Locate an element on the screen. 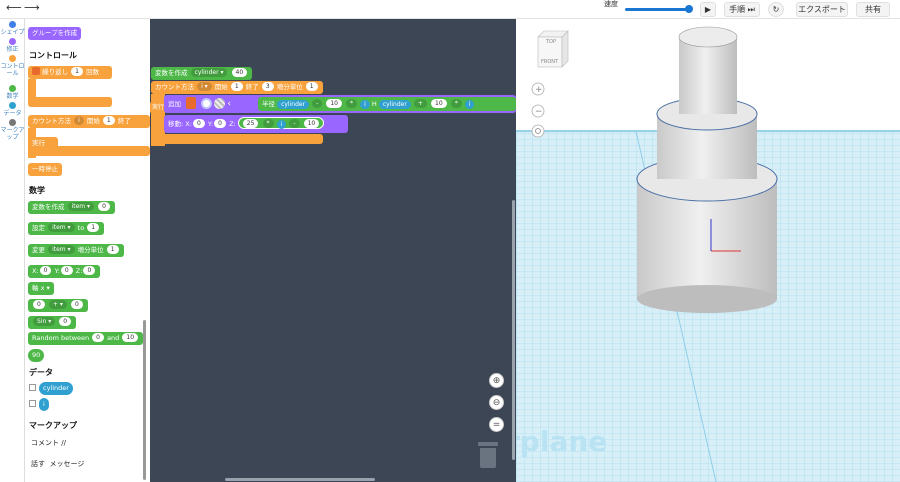 The image size is (900, 482). set-var-dropdown: item ▾ is located at coordinates (61, 227).